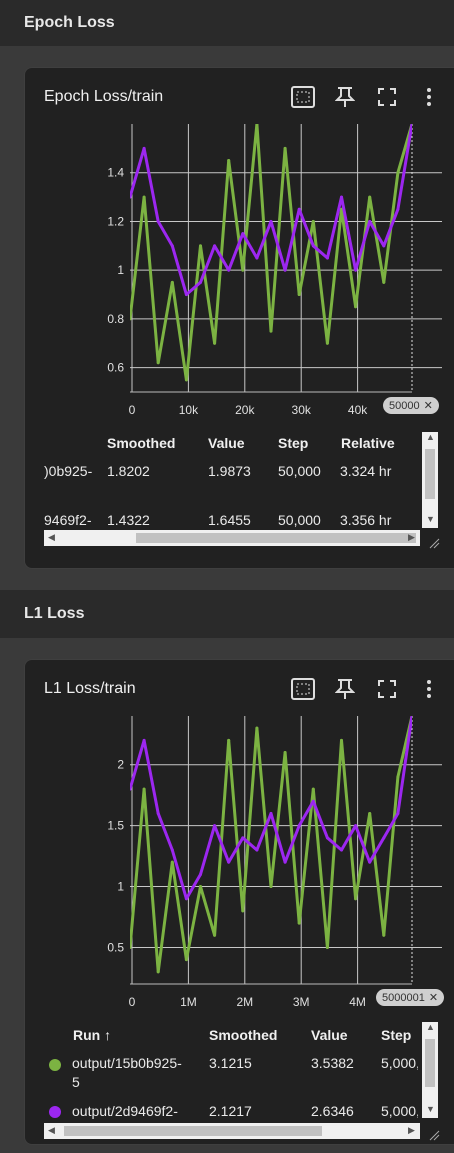  What do you see at coordinates (357, 1002) in the screenshot?
I see `x-tick-label: 4M` at bounding box center [357, 1002].